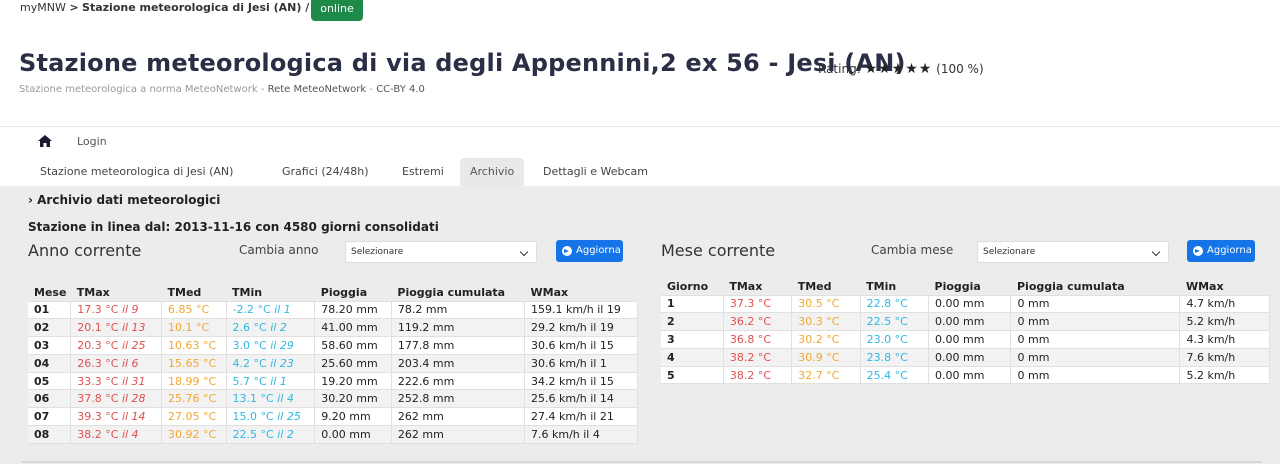 The width and height of the screenshot is (1280, 464). I want to click on cell-tmin-day: il 4, so click(285, 399).